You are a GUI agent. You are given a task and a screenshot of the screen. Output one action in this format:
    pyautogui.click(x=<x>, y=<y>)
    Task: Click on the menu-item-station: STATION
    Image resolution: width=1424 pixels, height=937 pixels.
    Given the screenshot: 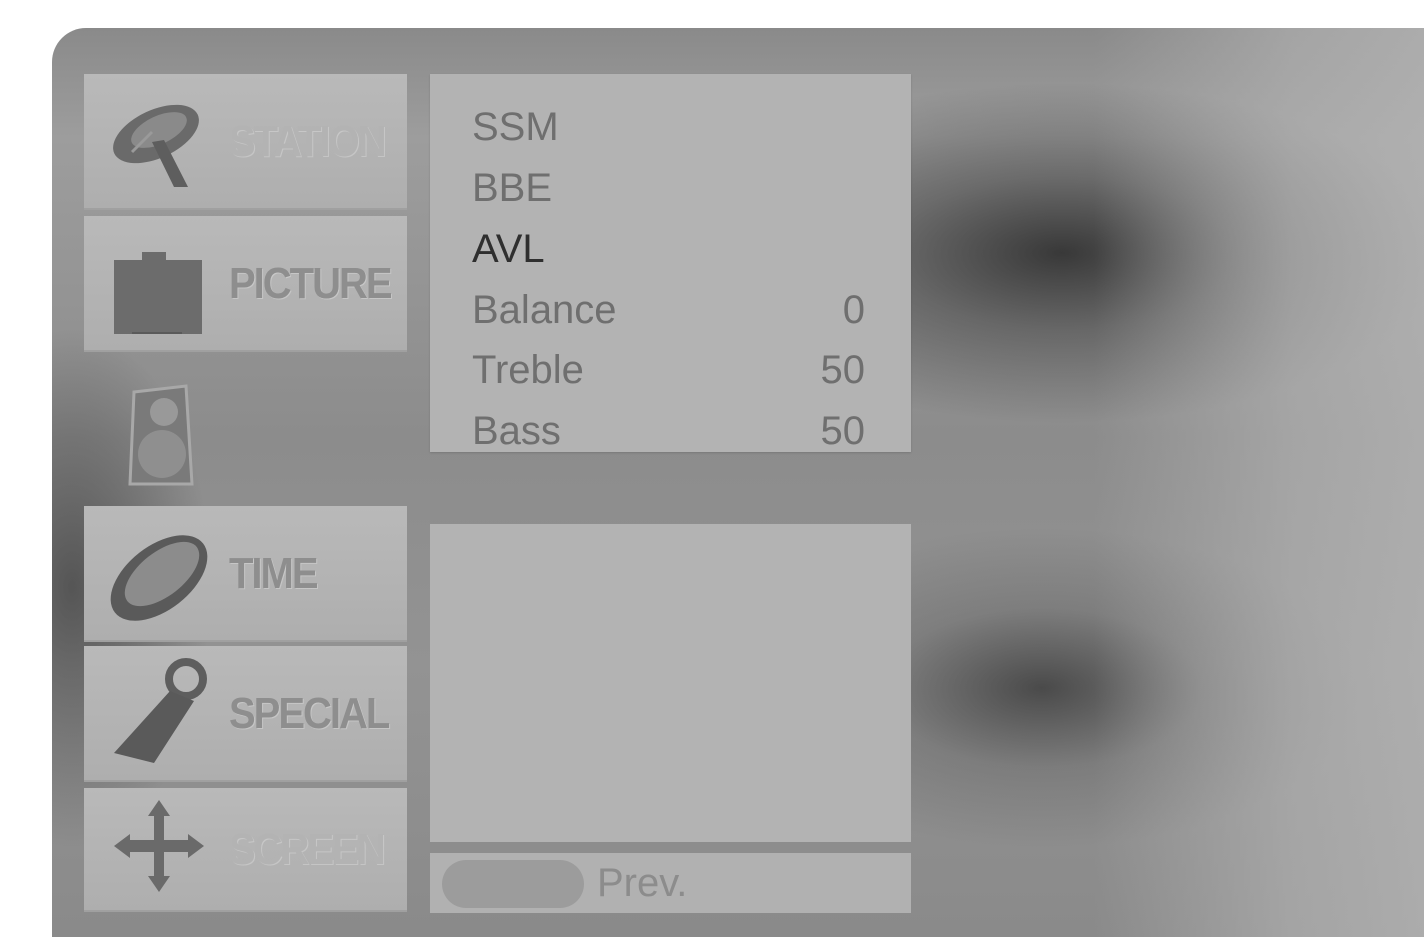 What is the action you would take?
    pyautogui.click(x=245, y=142)
    